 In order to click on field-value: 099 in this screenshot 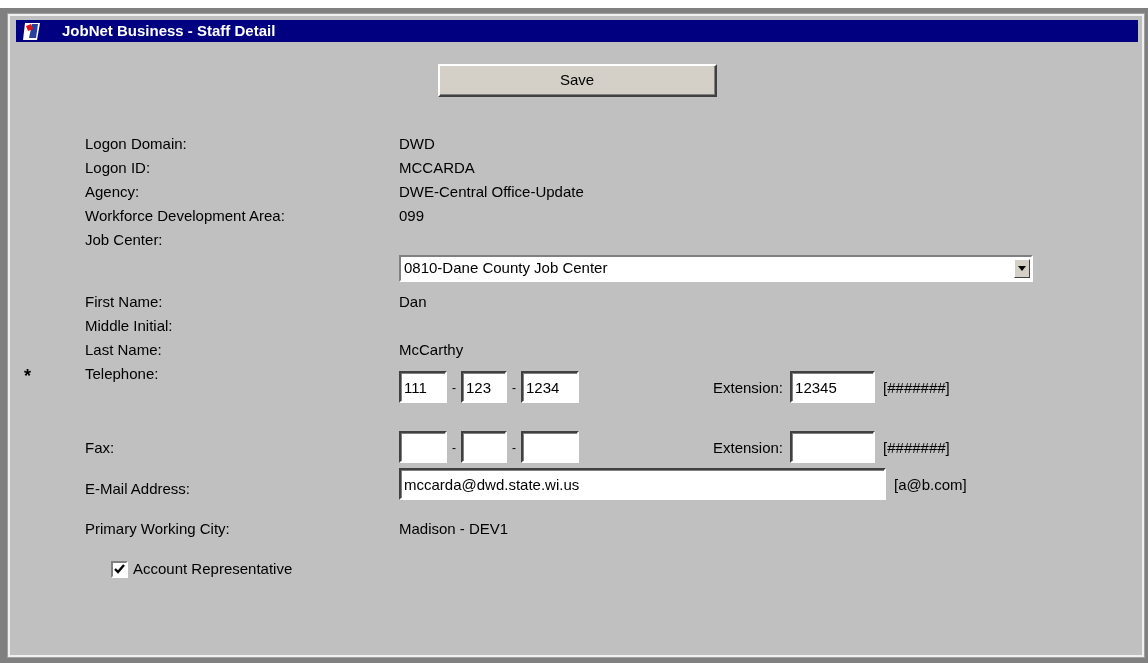, I will do `click(412, 216)`.